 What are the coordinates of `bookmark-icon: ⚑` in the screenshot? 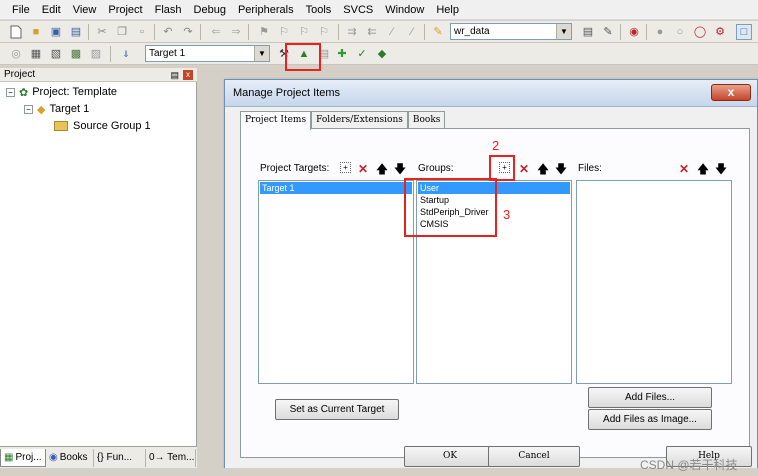 It's located at (264, 32).